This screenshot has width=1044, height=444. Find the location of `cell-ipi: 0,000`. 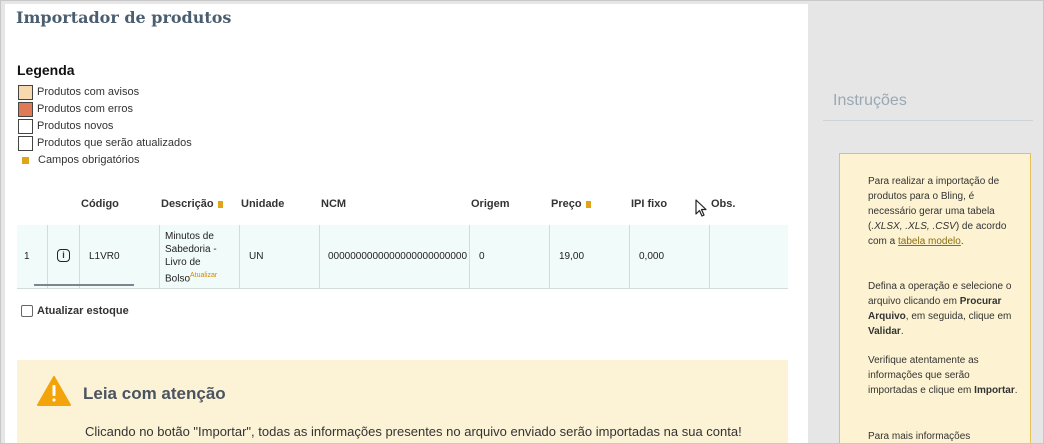

cell-ipi: 0,000 is located at coordinates (652, 256).